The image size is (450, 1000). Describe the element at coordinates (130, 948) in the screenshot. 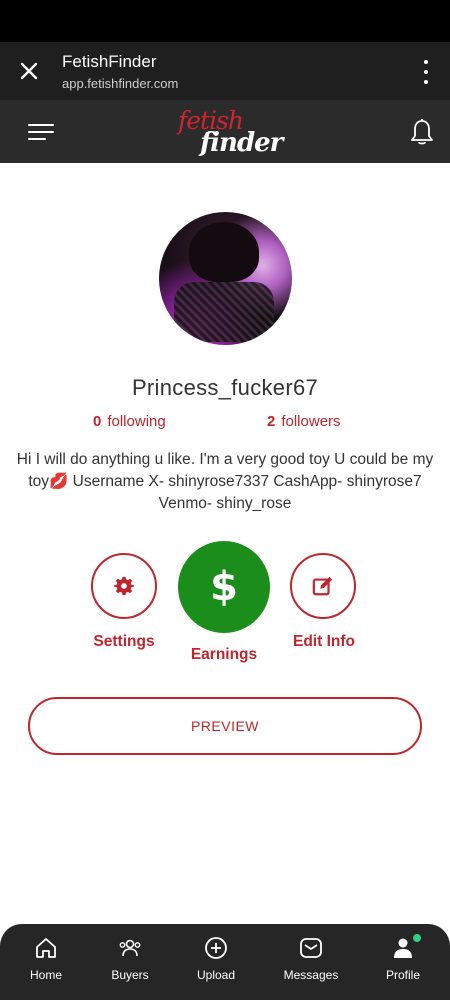

I see `users-icon` at that location.